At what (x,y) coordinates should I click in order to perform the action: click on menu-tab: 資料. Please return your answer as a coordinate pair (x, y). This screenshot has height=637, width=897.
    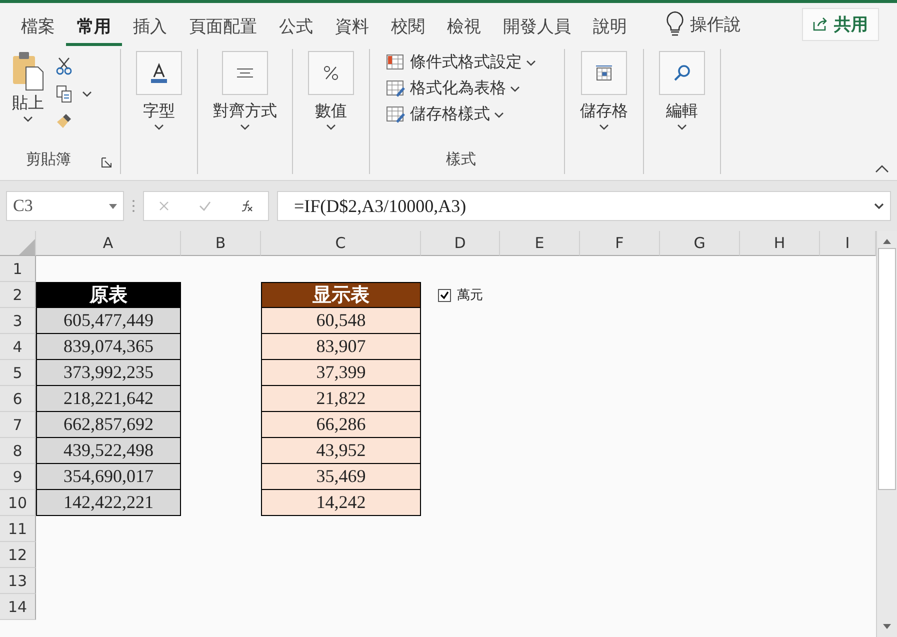
    Looking at the image, I should click on (352, 27).